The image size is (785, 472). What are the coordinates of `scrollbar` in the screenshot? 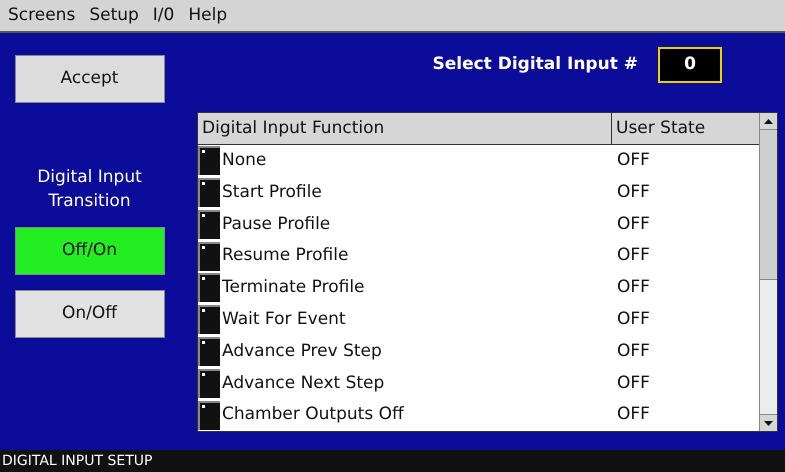 It's located at (768, 272).